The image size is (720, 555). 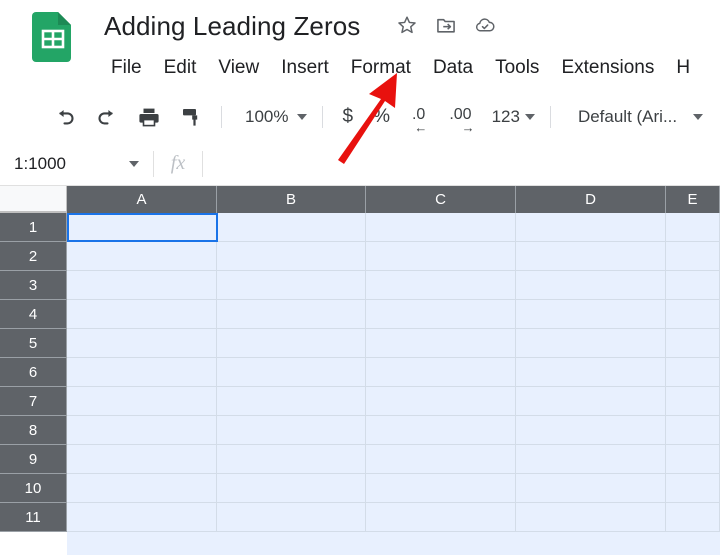 I want to click on cell-E8, so click(x=693, y=430).